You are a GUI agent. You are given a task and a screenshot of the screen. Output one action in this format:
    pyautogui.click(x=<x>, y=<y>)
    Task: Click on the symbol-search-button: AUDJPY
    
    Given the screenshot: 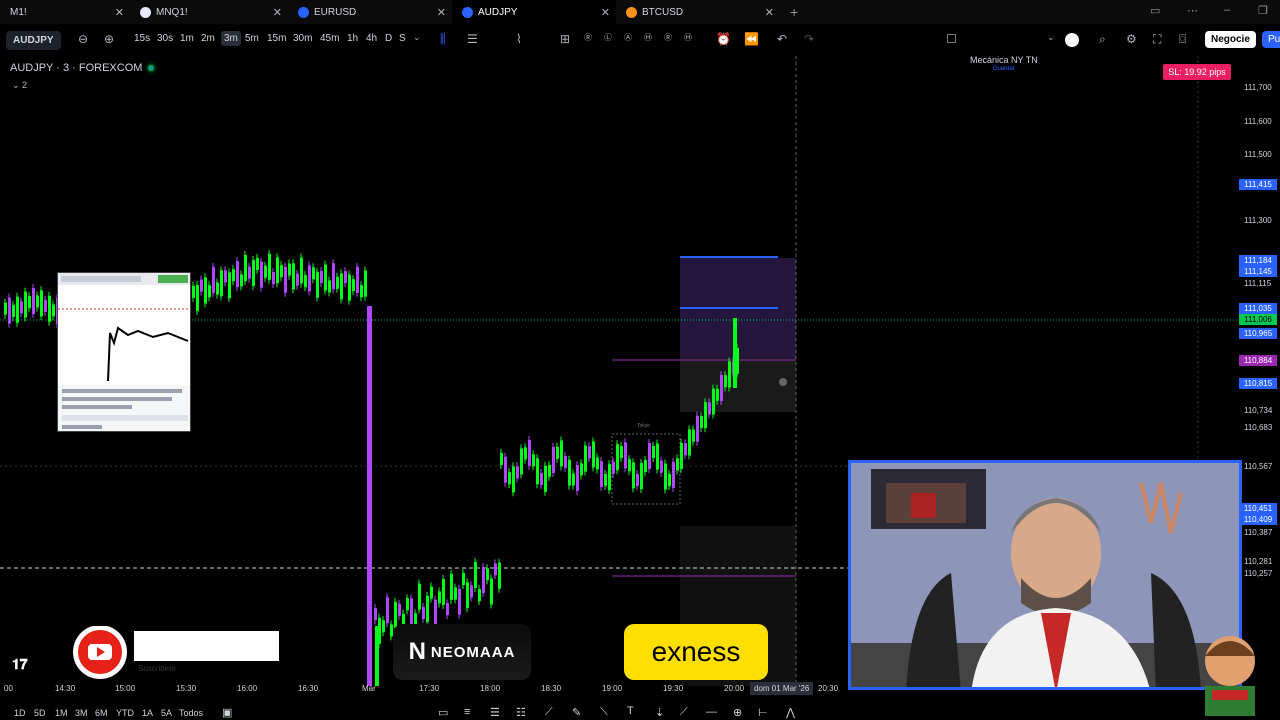 What is the action you would take?
    pyautogui.click(x=33, y=40)
    